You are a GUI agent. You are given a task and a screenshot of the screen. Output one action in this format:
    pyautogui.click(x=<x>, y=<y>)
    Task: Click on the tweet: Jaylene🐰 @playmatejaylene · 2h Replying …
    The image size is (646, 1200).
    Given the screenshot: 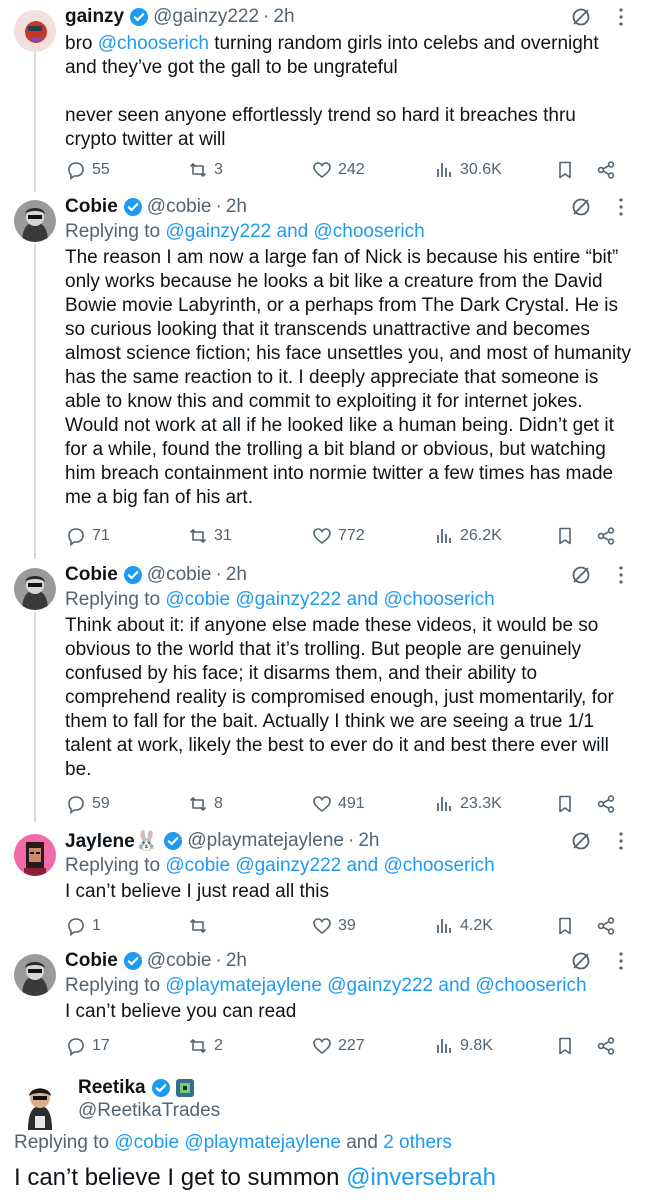 What is the action you would take?
    pyautogui.click(x=323, y=885)
    